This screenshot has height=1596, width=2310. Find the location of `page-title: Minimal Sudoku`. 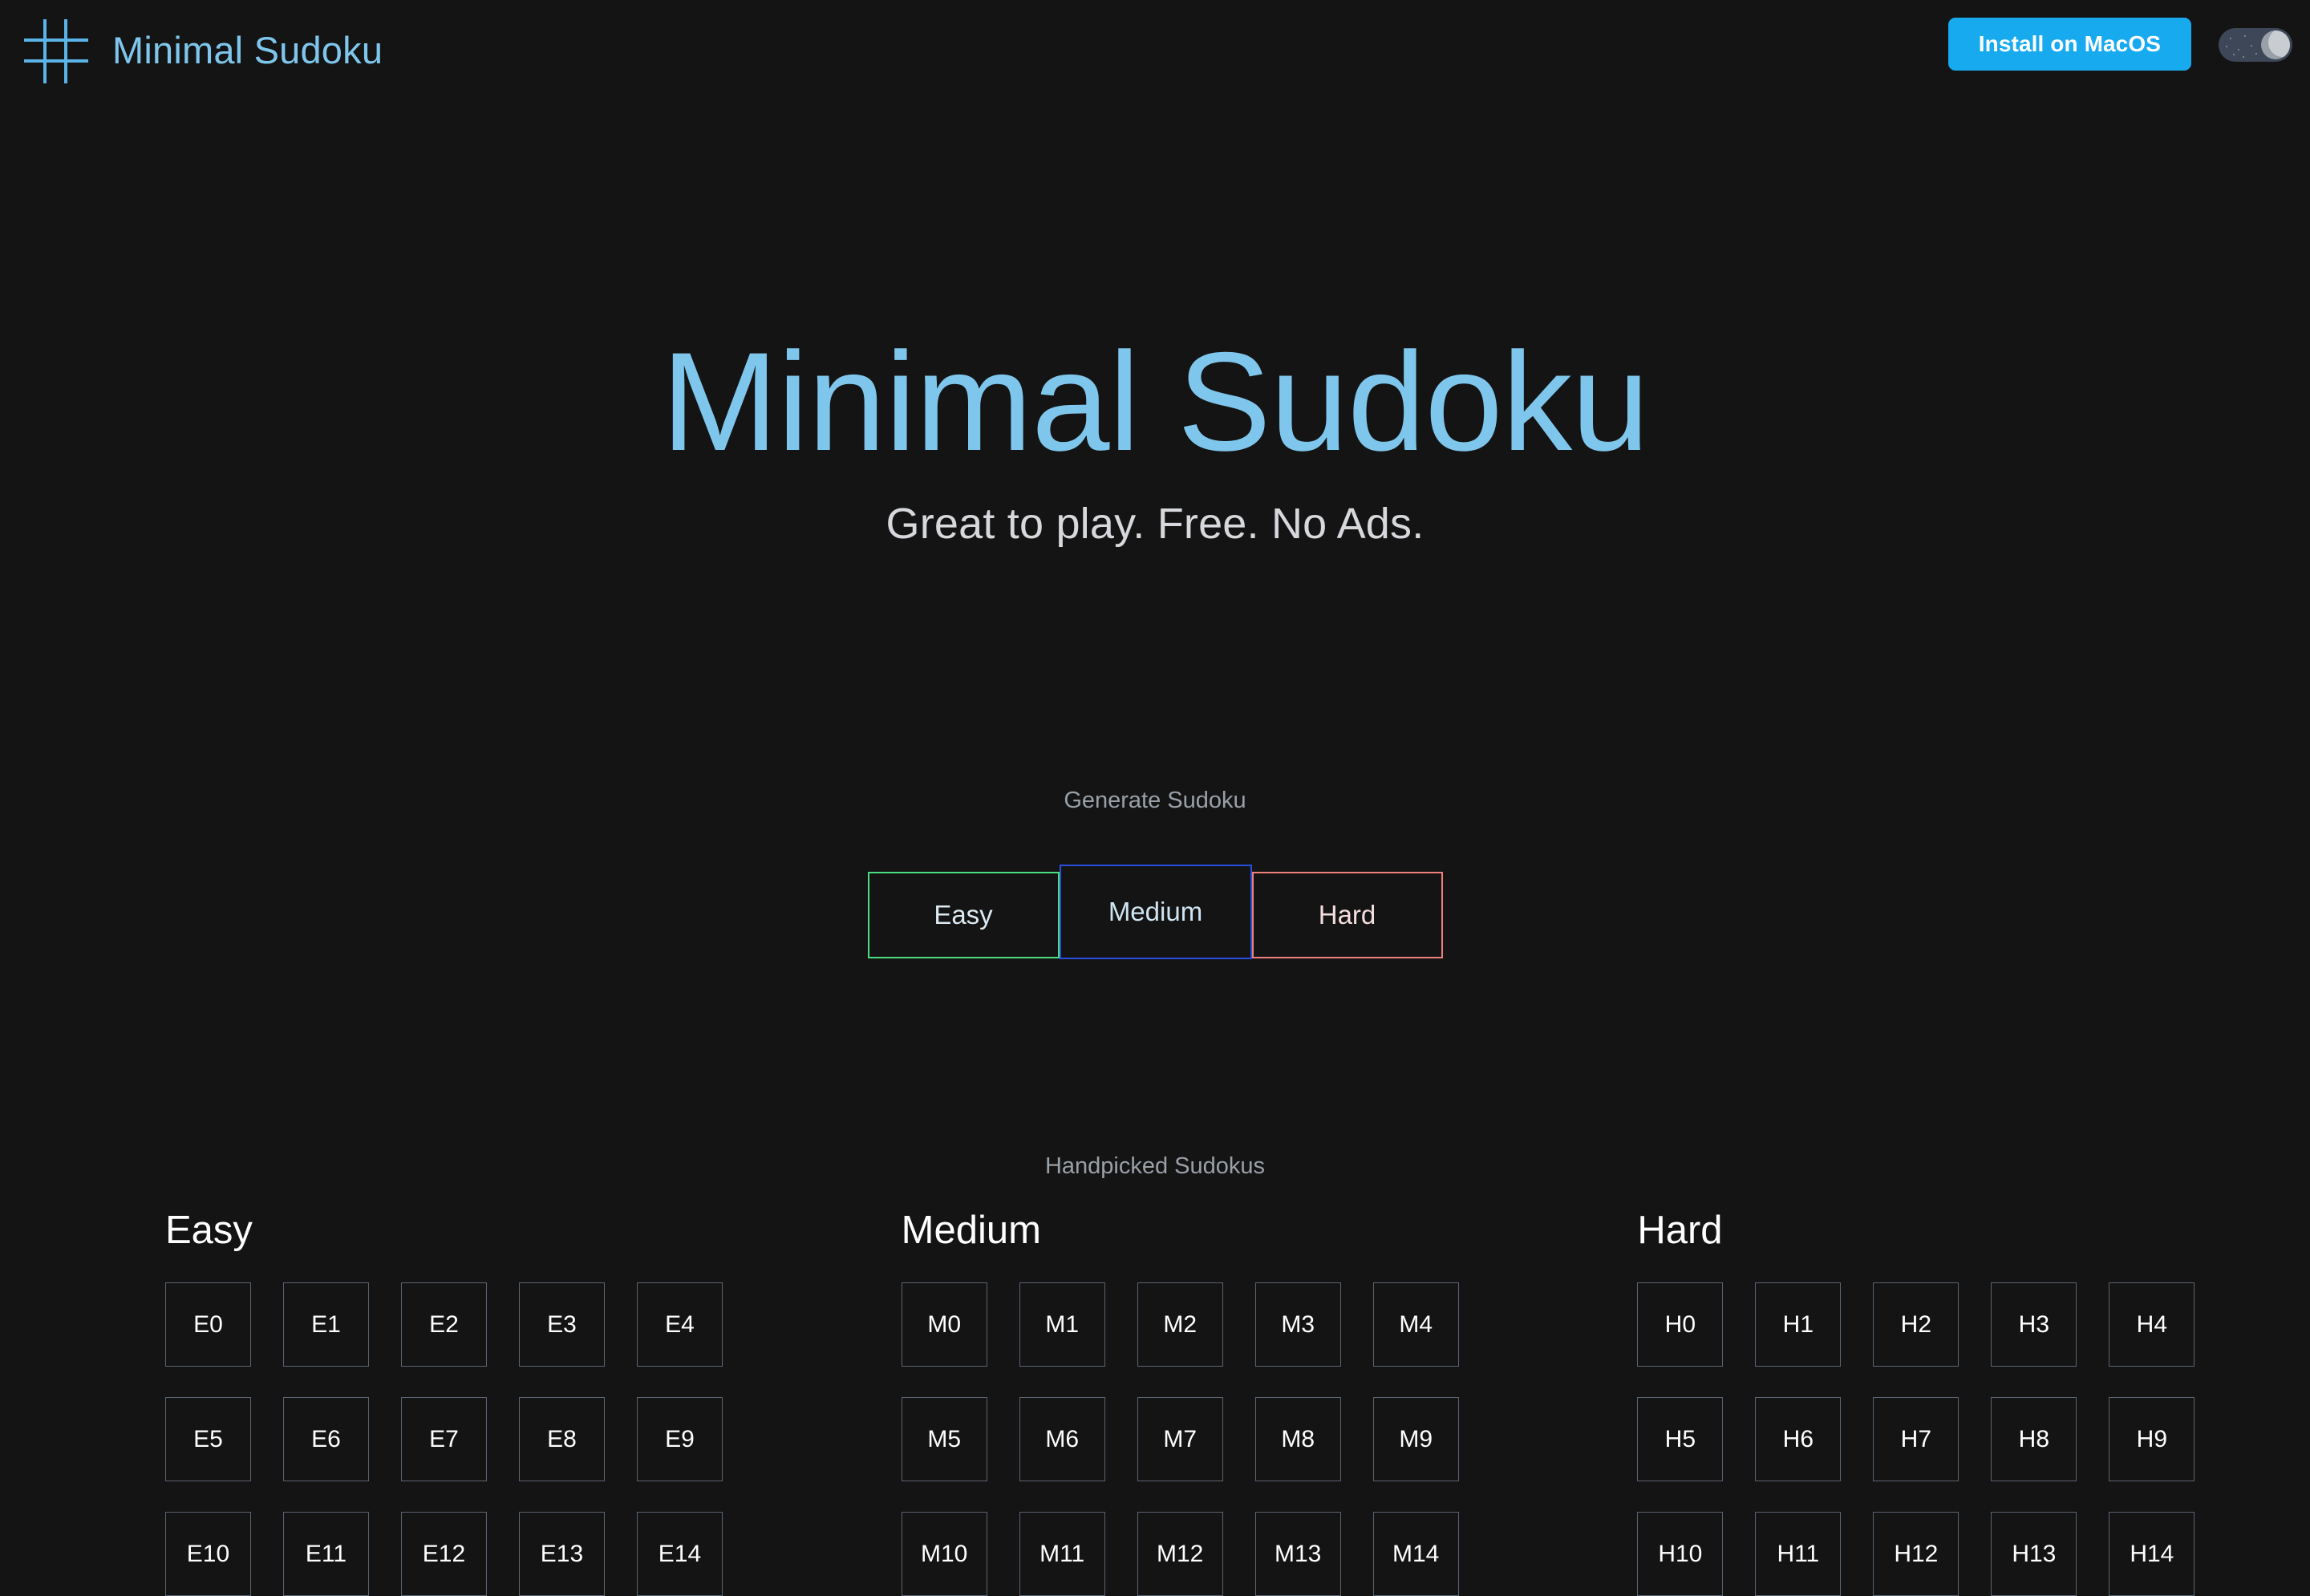

page-title: Minimal Sudoku is located at coordinates (1155, 402).